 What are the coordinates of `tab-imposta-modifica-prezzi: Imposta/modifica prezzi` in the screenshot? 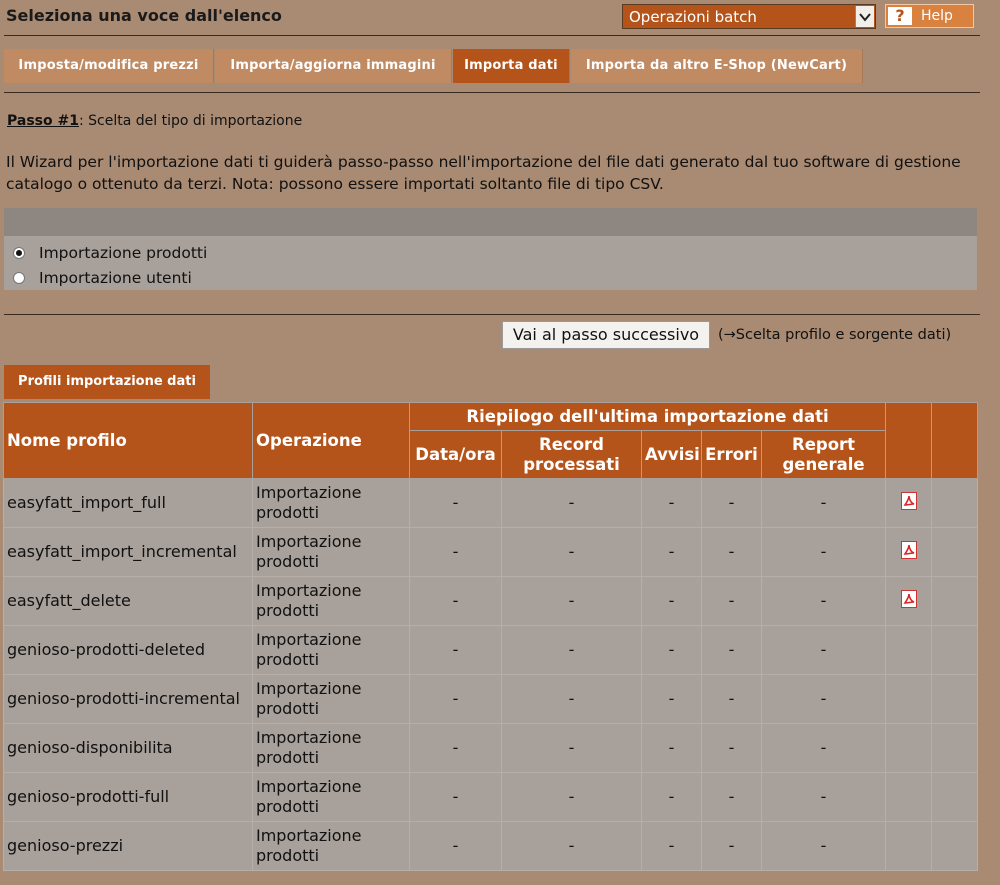 It's located at (109, 66).